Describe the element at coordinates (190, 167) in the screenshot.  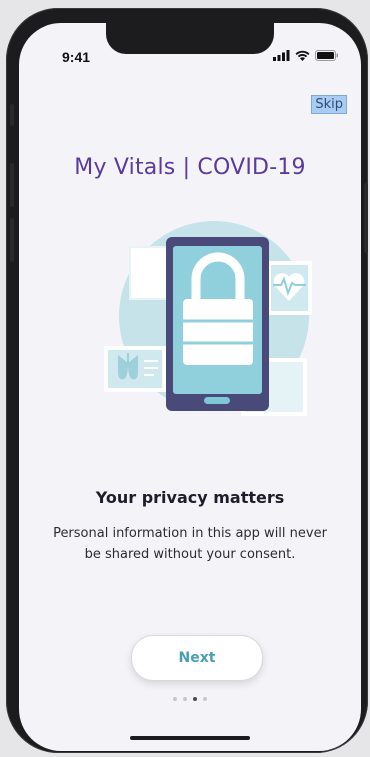
I see `app-title: My Vitals | COVID-19` at that location.